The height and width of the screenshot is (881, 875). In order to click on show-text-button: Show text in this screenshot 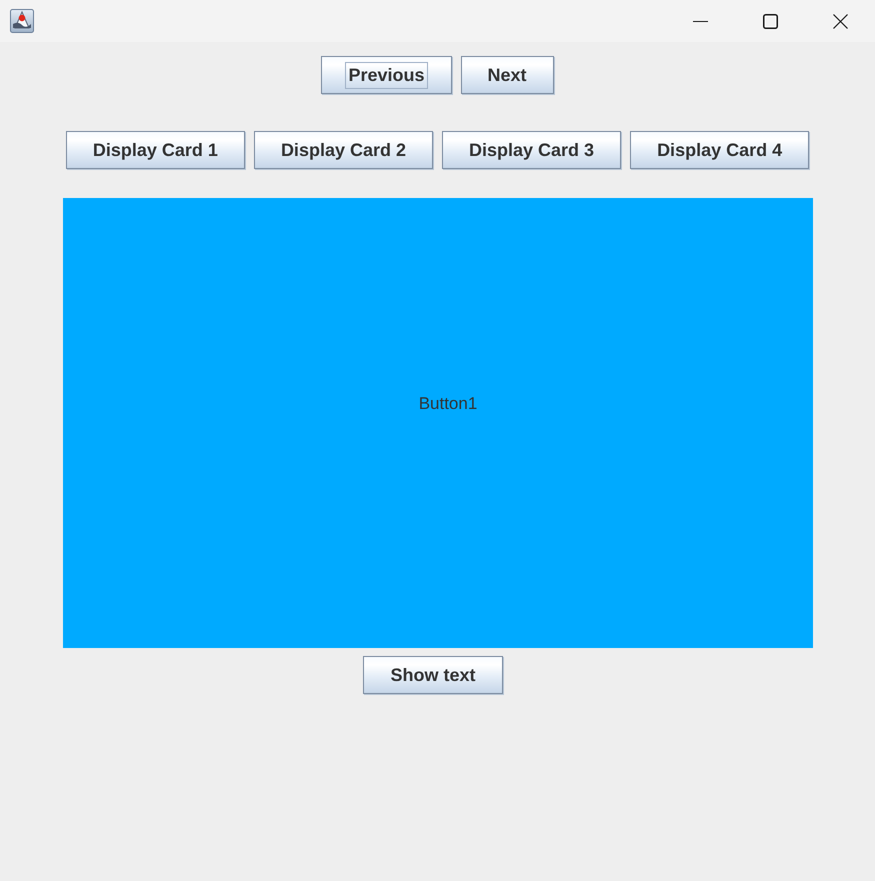, I will do `click(432, 675)`.